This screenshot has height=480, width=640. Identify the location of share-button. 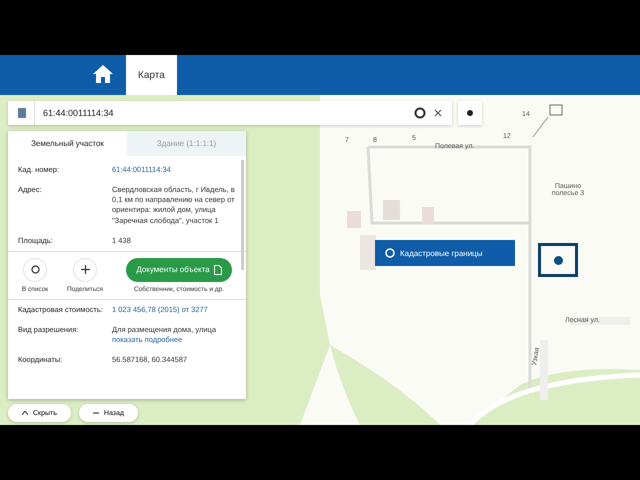
(85, 270).